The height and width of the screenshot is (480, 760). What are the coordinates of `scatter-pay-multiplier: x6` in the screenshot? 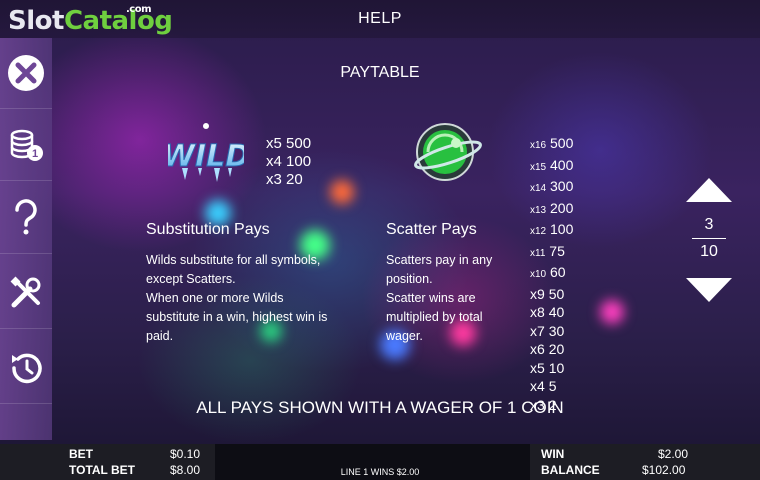 It's located at (537, 349).